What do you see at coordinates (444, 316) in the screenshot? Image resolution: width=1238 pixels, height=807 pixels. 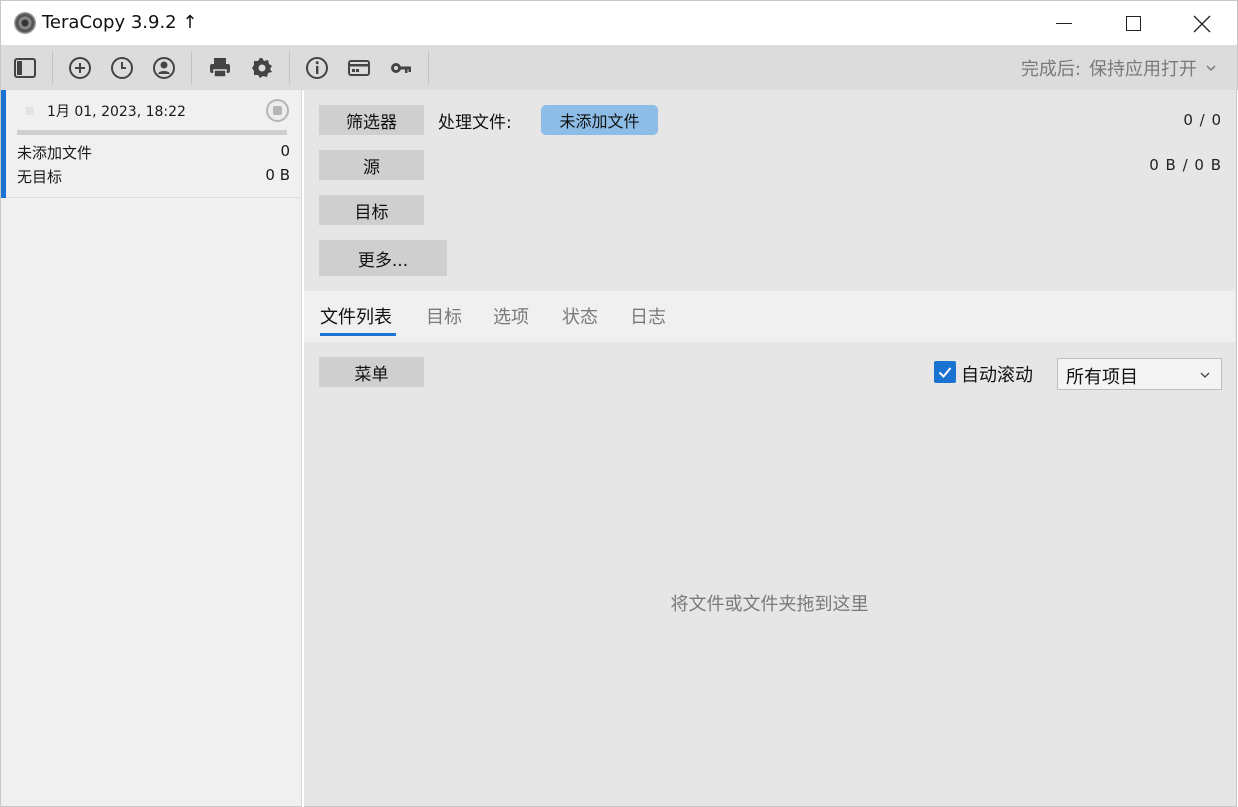 I see `tab-target: 目标` at bounding box center [444, 316].